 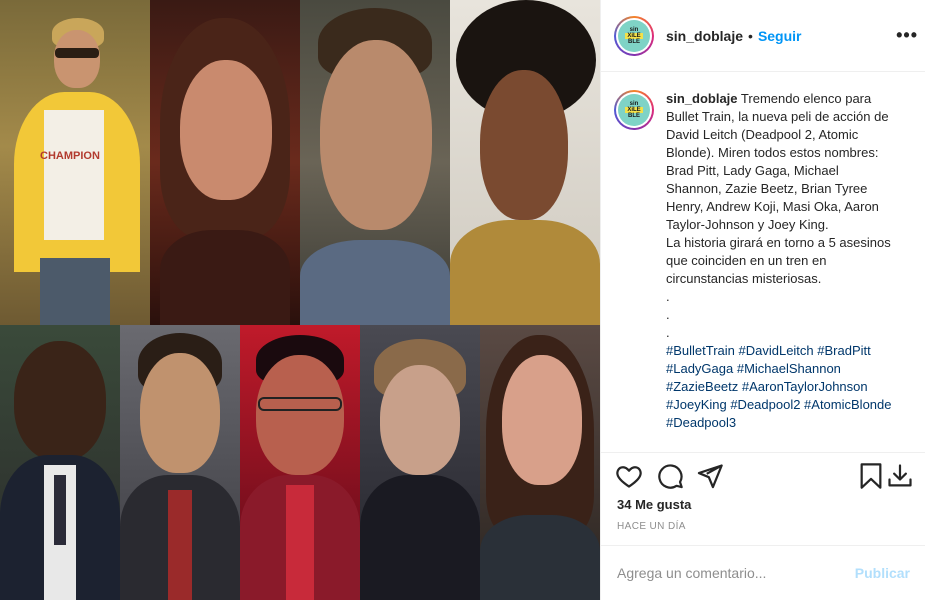 I want to click on follow-button: Seguir, so click(x=780, y=36).